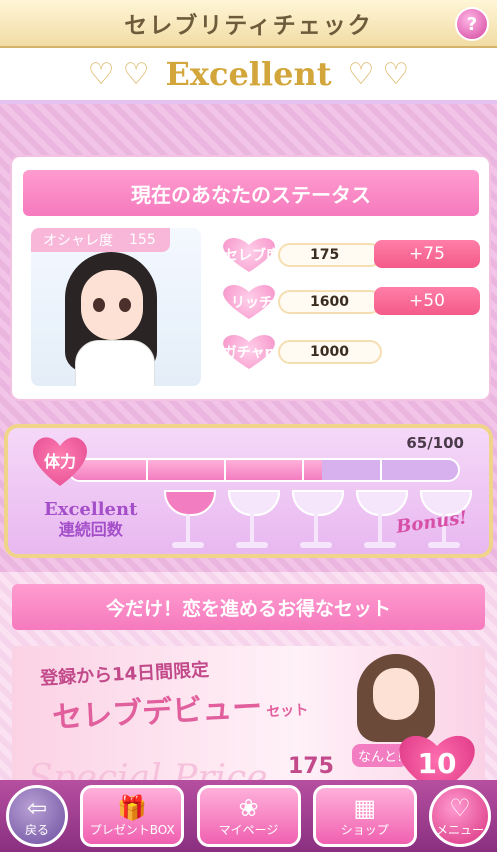 This screenshot has height=852, width=497. What do you see at coordinates (252, 256) in the screenshot?
I see `stat-name: セレブ度` at bounding box center [252, 256].